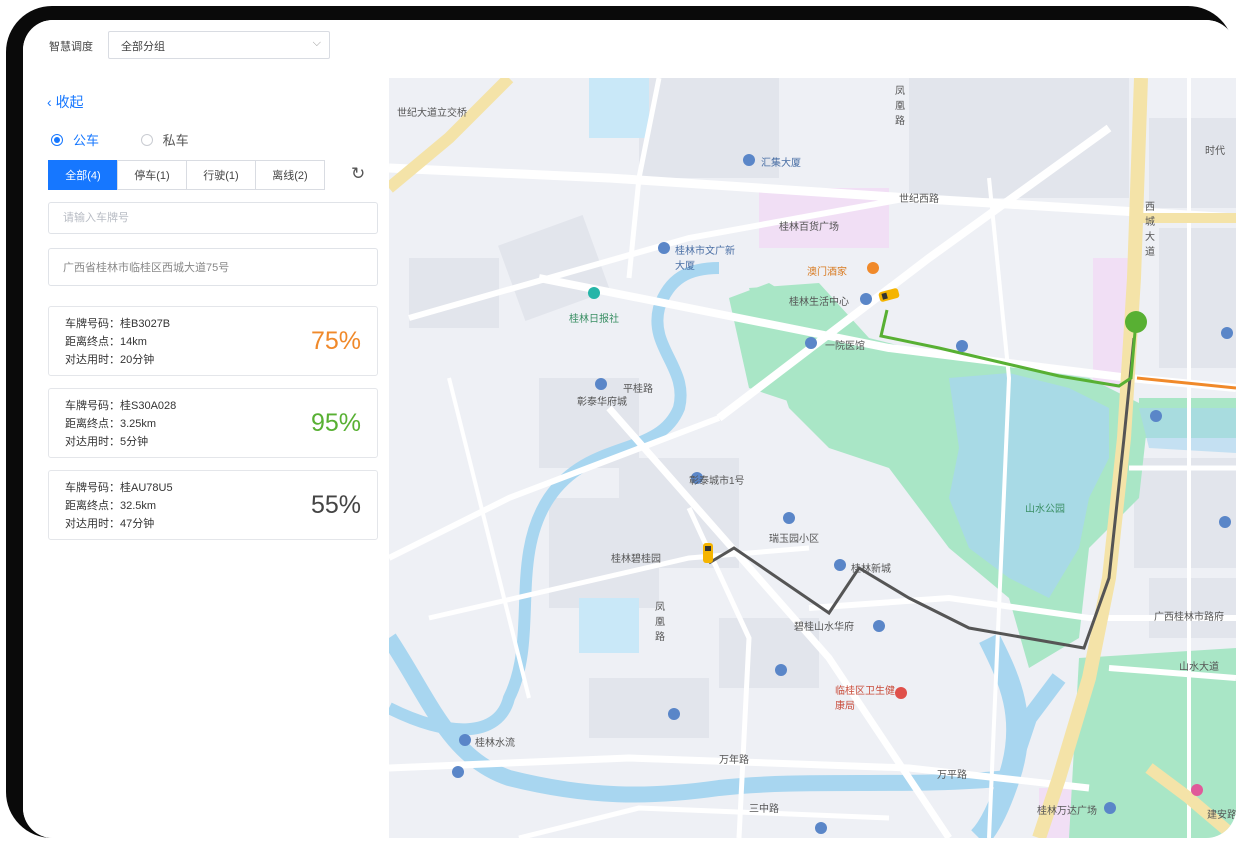  Describe the element at coordinates (1197, 790) in the screenshot. I see `shop-pin` at that location.